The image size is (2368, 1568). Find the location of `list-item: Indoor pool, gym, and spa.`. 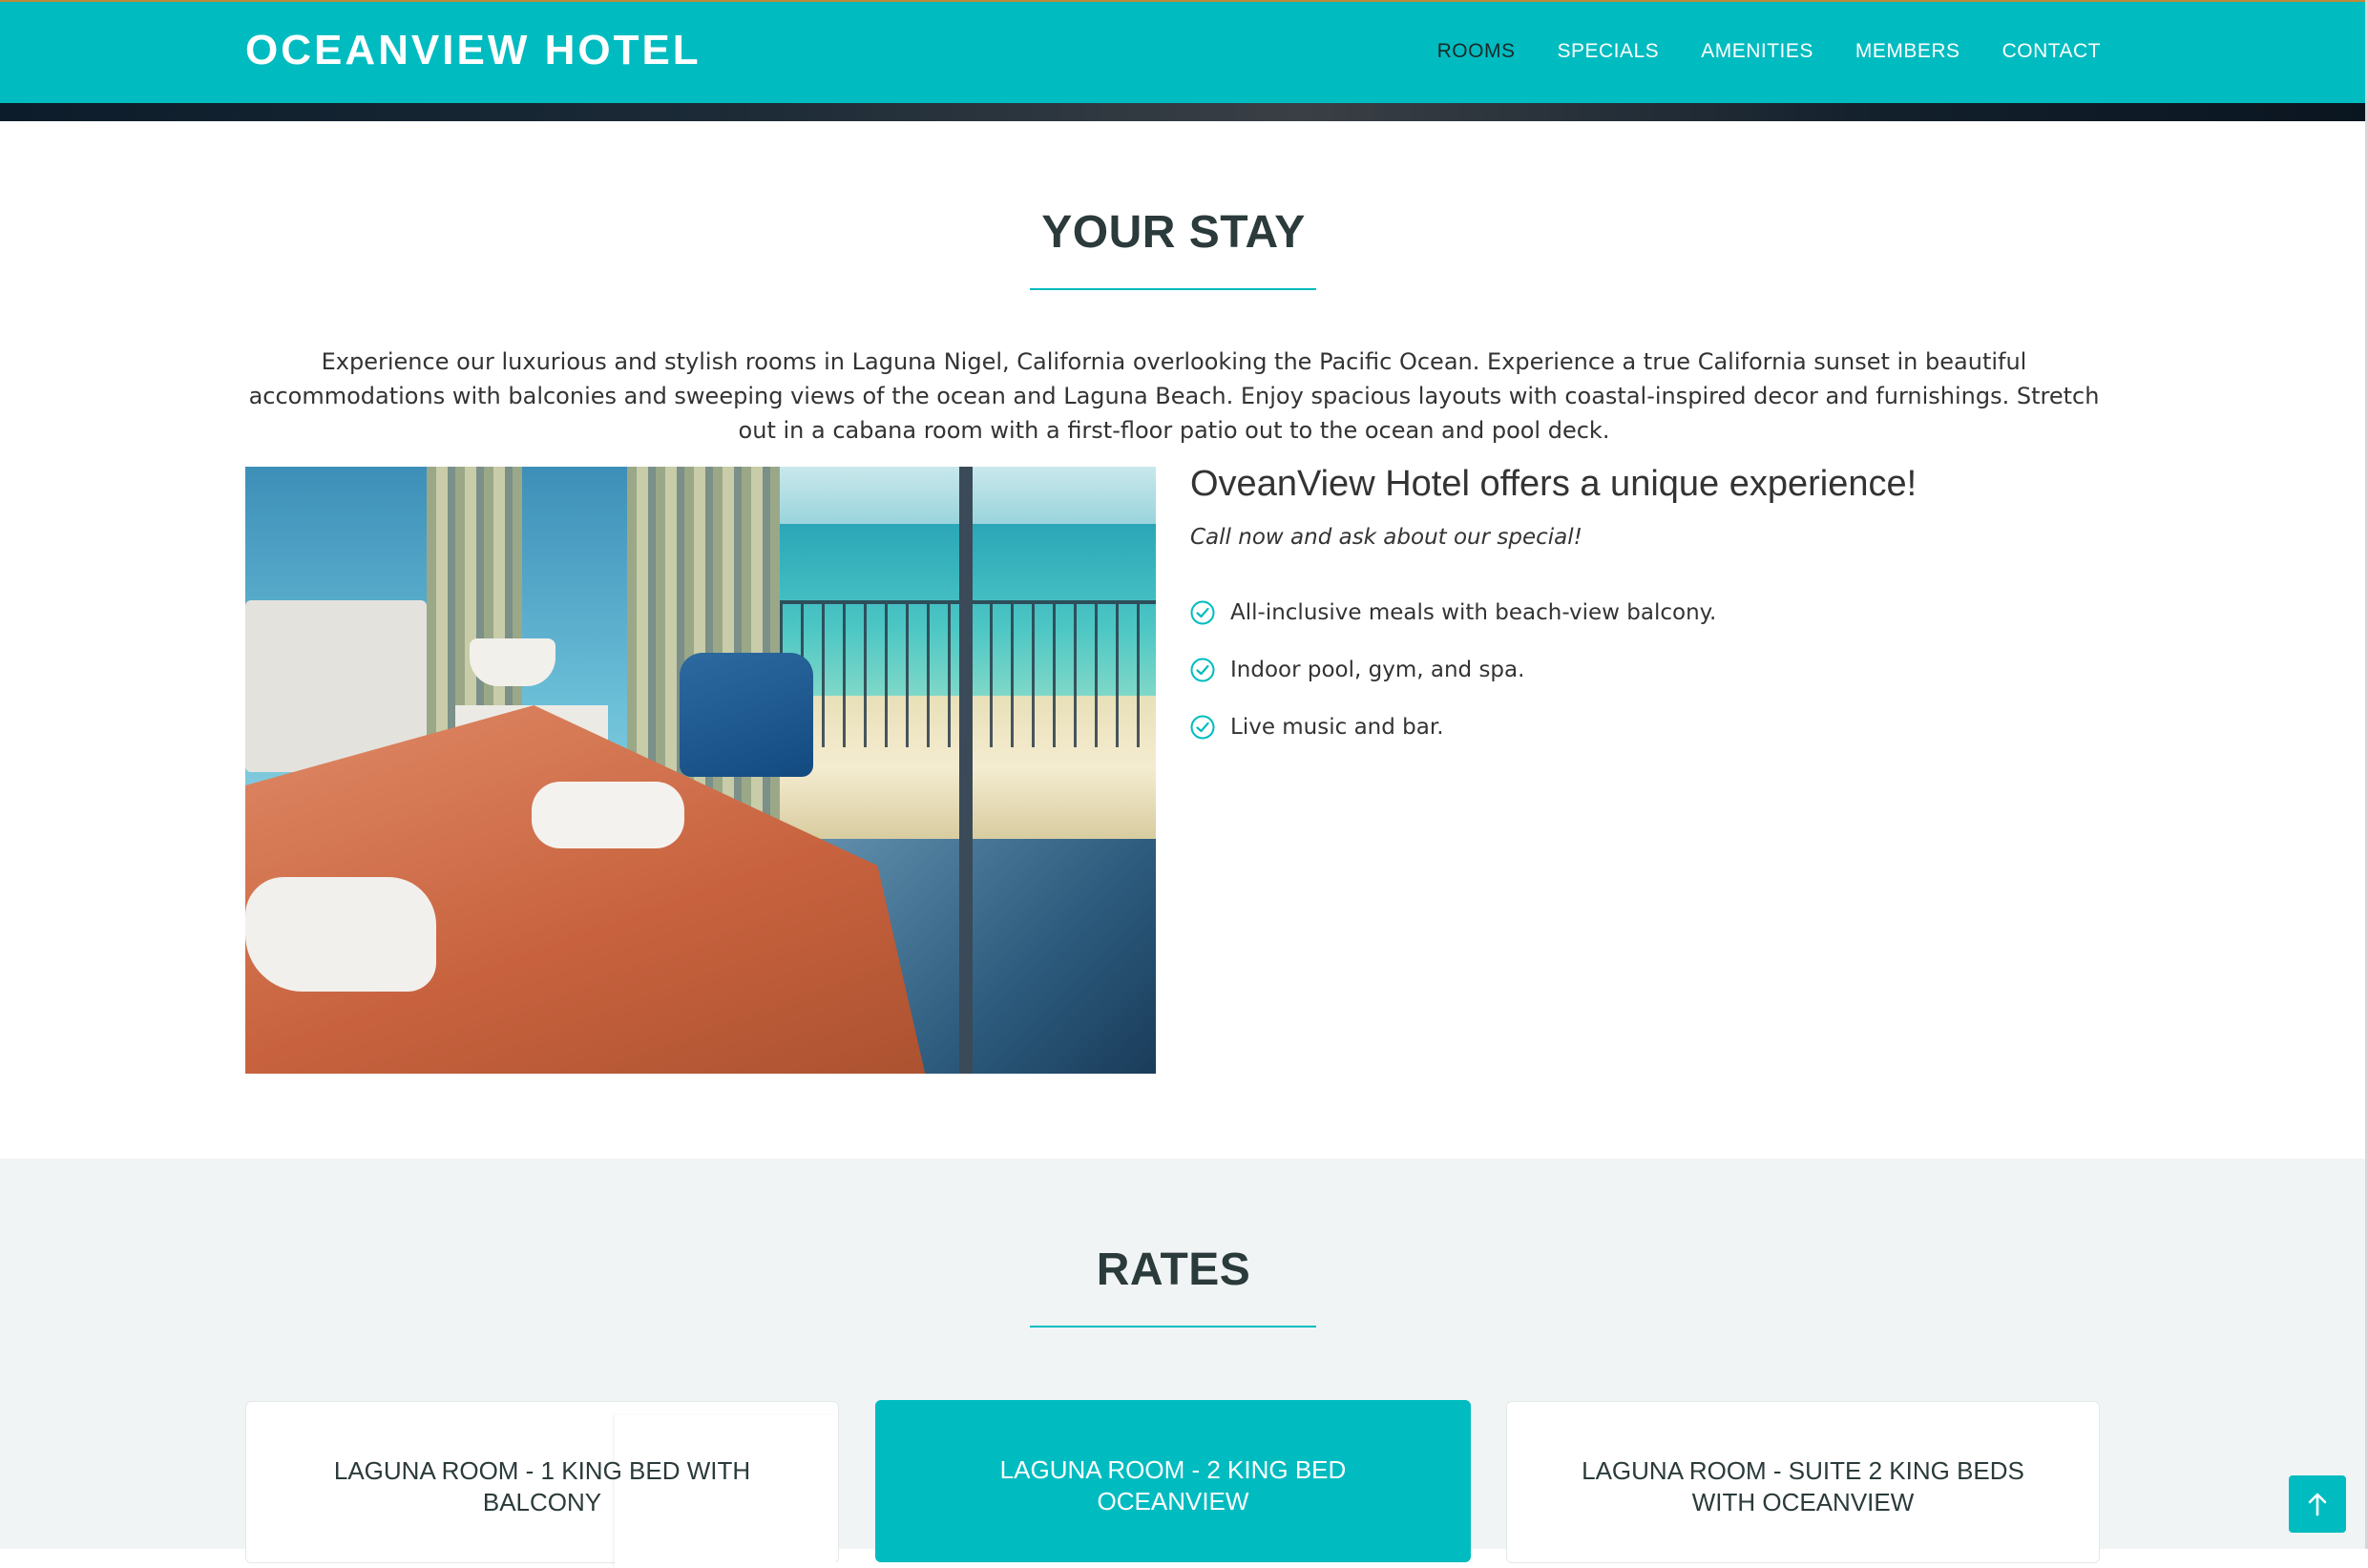

list-item: Indoor pool, gym, and spa. is located at coordinates (1453, 670).